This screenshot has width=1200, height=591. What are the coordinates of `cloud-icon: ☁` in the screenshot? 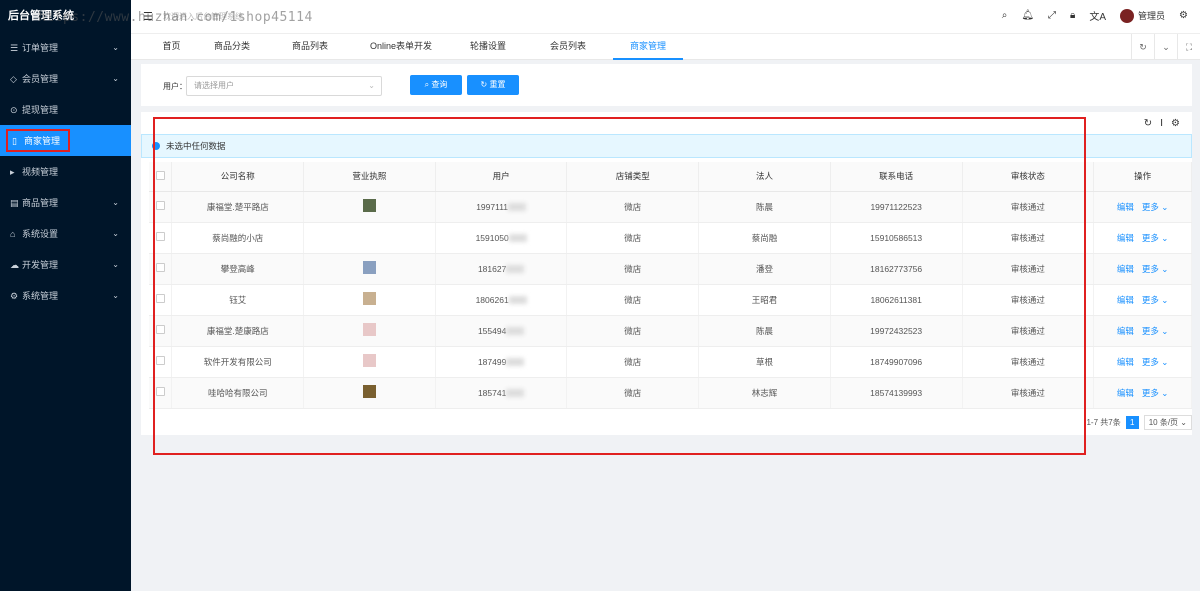 It's located at (14, 265).